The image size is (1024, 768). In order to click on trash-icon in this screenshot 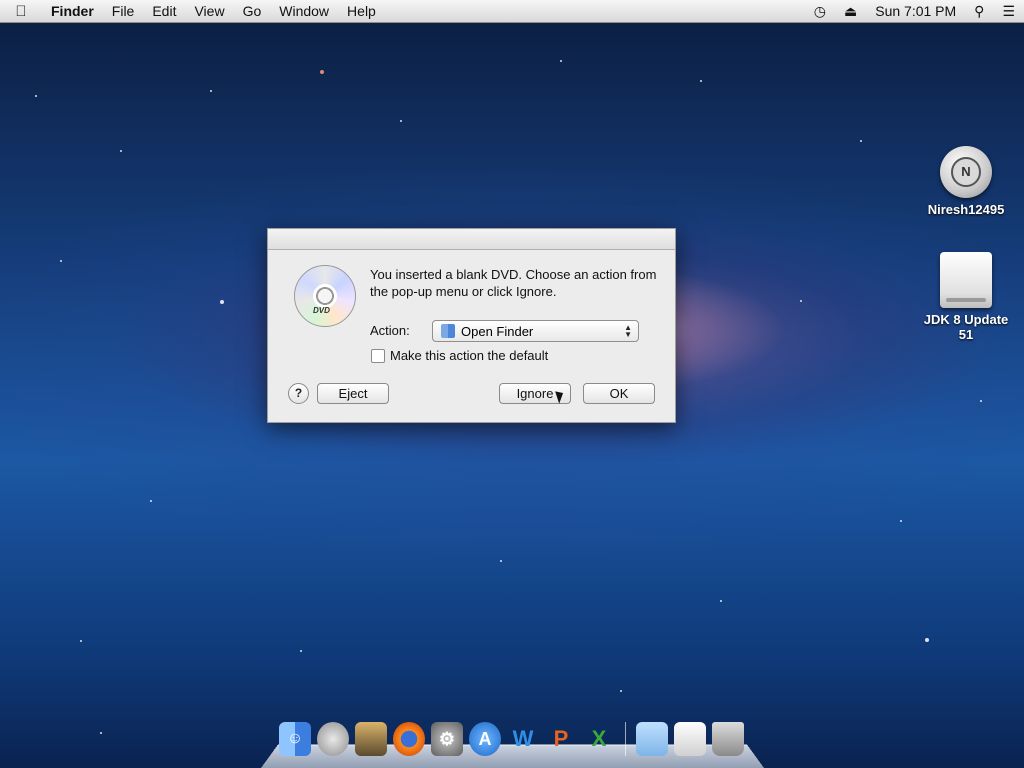, I will do `click(728, 739)`.